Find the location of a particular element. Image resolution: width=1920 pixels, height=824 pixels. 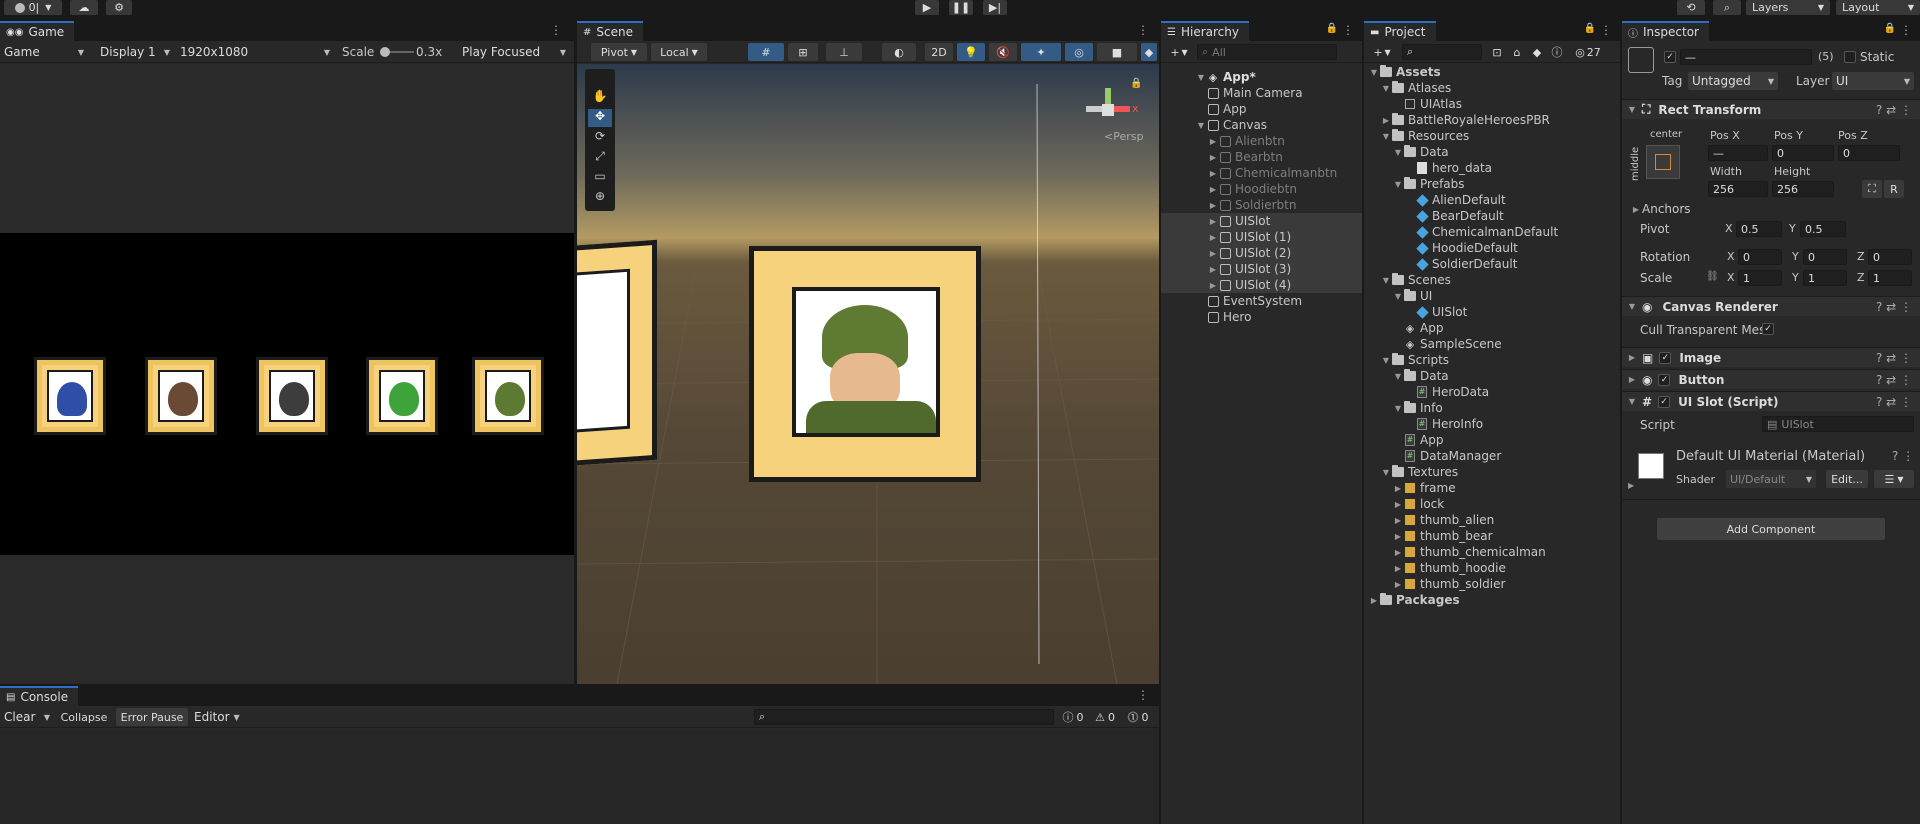

tab-hierarchy: ☰ Hierarchy is located at coordinates (1205, 31).